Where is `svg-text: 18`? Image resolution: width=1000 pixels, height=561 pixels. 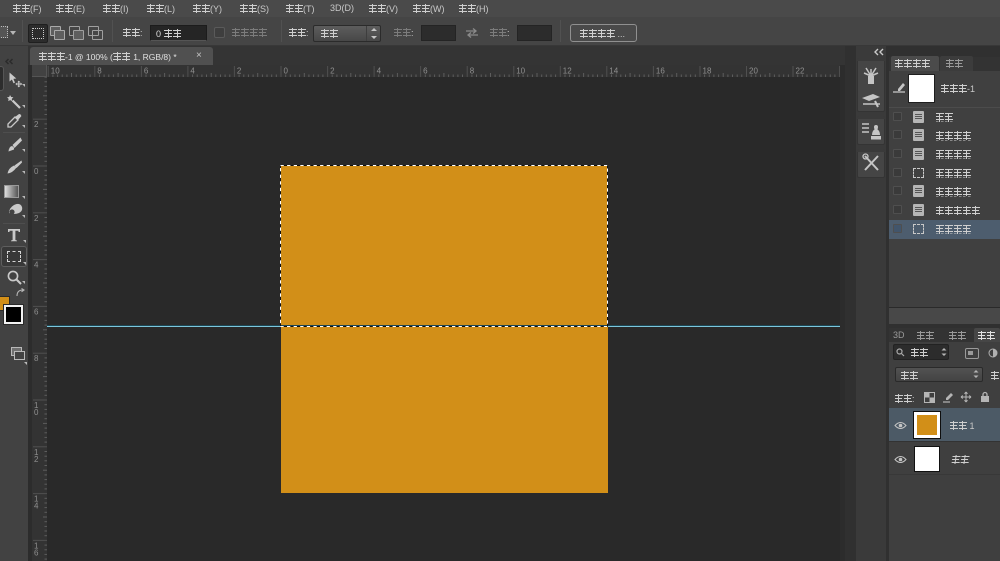
svg-text: 18 is located at coordinates (707, 71).